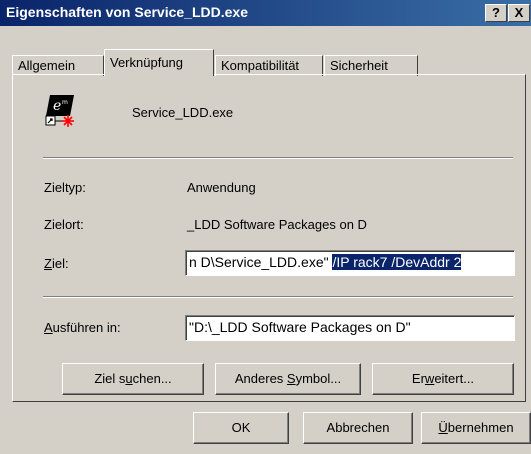  Describe the element at coordinates (519, 13) in the screenshot. I see `close-button: X` at that location.